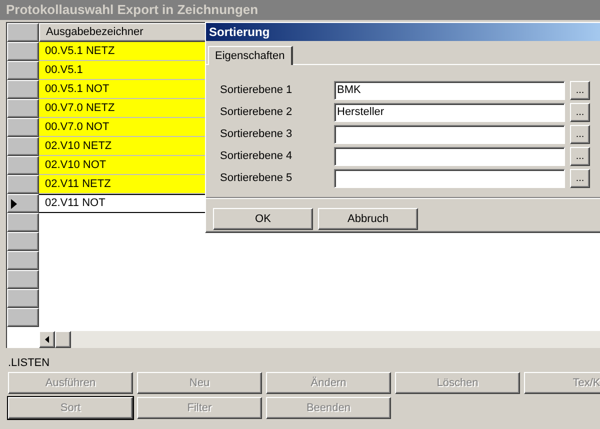 Image resolution: width=600 pixels, height=429 pixels. Describe the element at coordinates (14, 203) in the screenshot. I see `row-pointer-icon` at that location.